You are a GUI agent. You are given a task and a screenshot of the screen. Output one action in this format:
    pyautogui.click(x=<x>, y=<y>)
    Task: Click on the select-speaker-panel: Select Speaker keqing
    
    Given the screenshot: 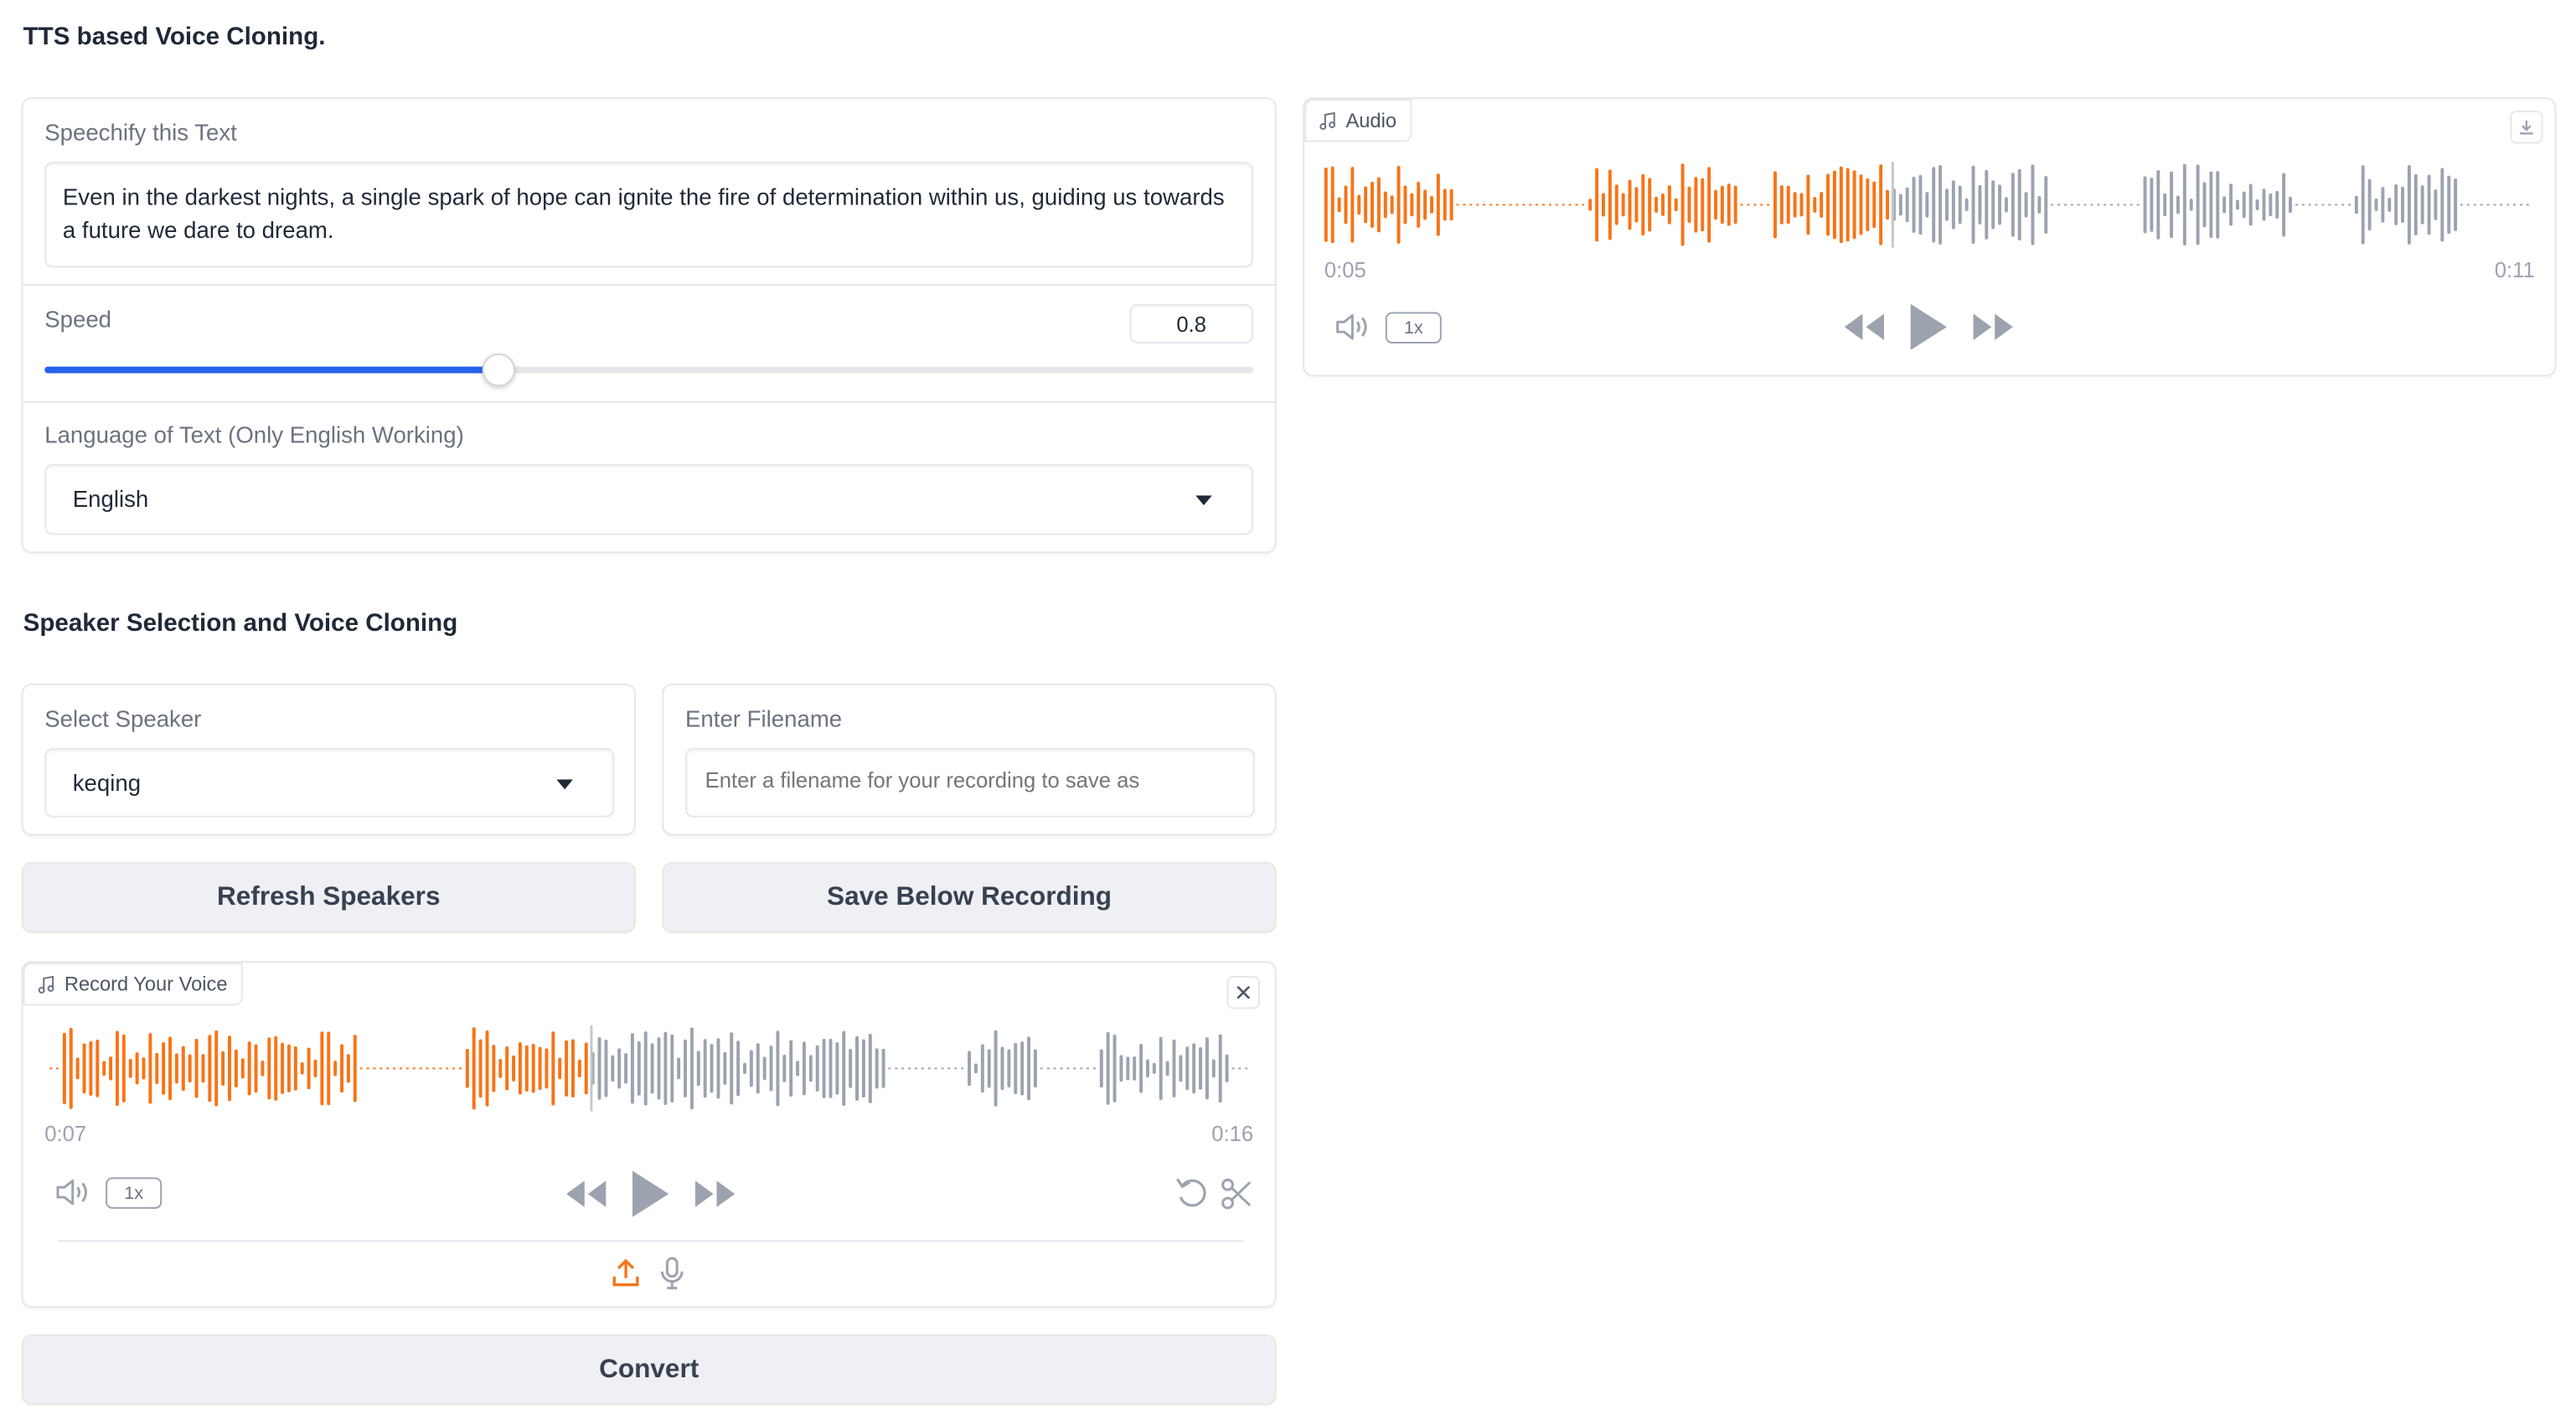 What is the action you would take?
    pyautogui.click(x=328, y=760)
    